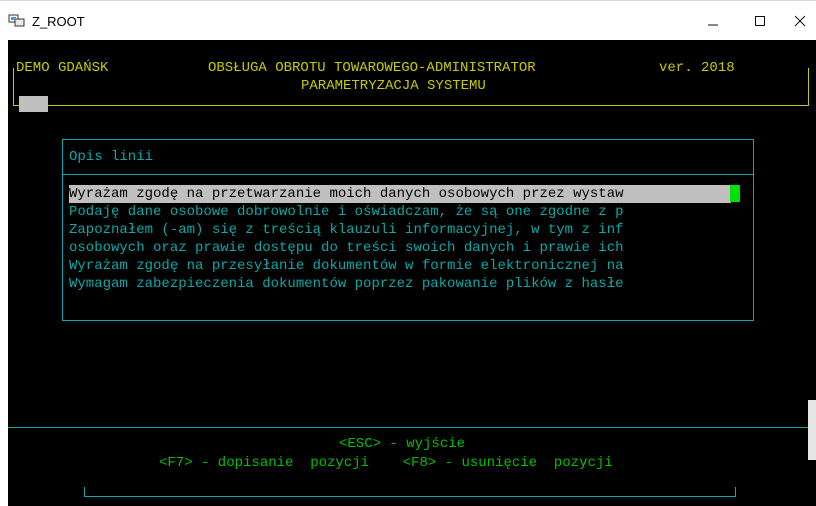 Image resolution: width=816 pixels, height=506 pixels. Describe the element at coordinates (402, 444) in the screenshot. I see `esc-hint: <ESC> - wyjście` at that location.